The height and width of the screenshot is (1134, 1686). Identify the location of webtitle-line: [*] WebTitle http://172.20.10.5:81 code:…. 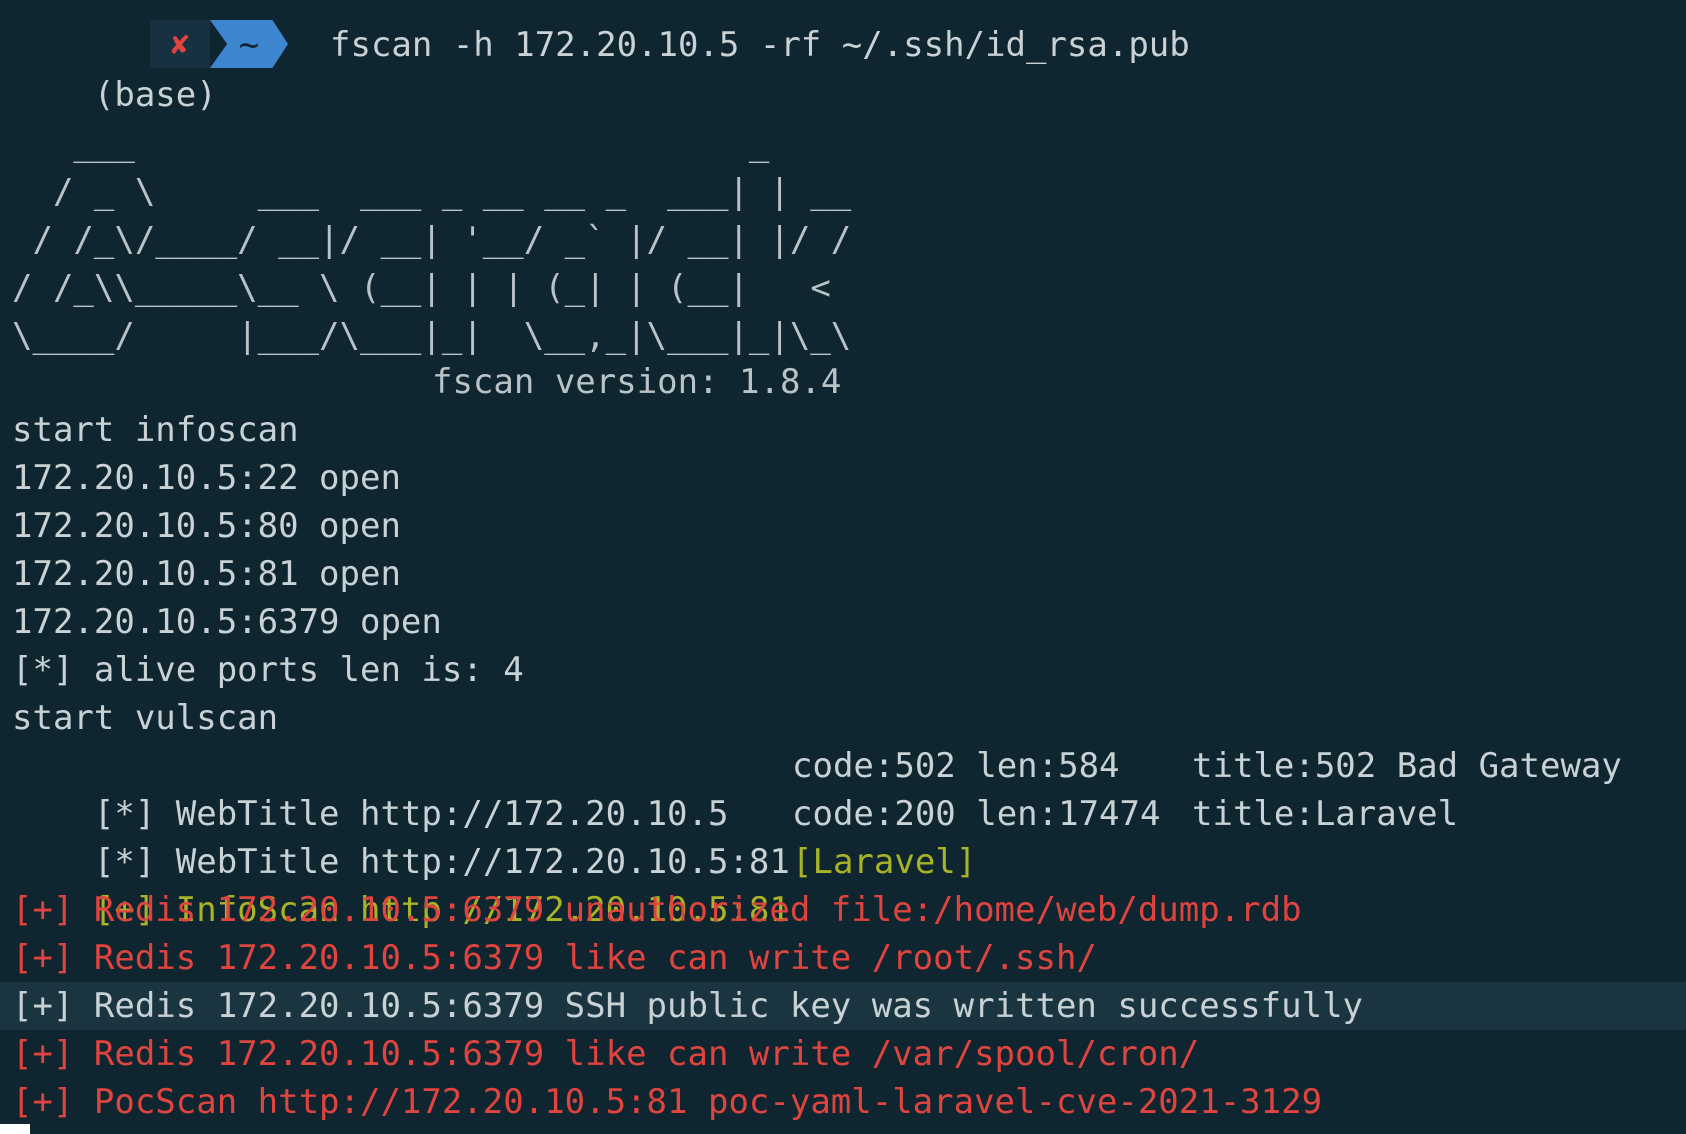
(843, 836).